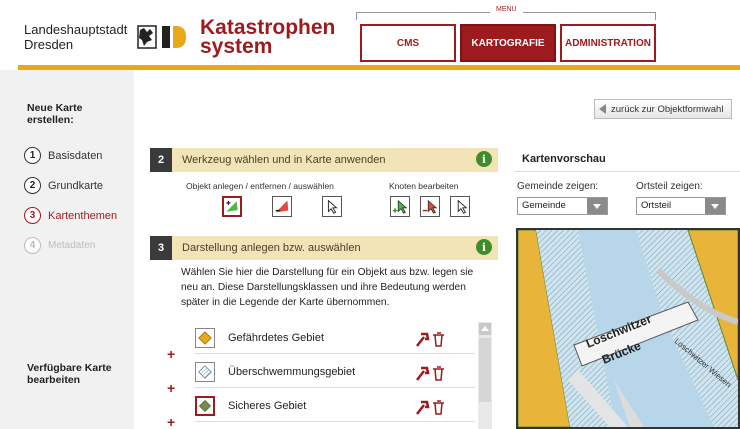 This screenshot has height=429, width=740. I want to click on city-name: Landeshauptstadt Dresden, so click(75, 37).